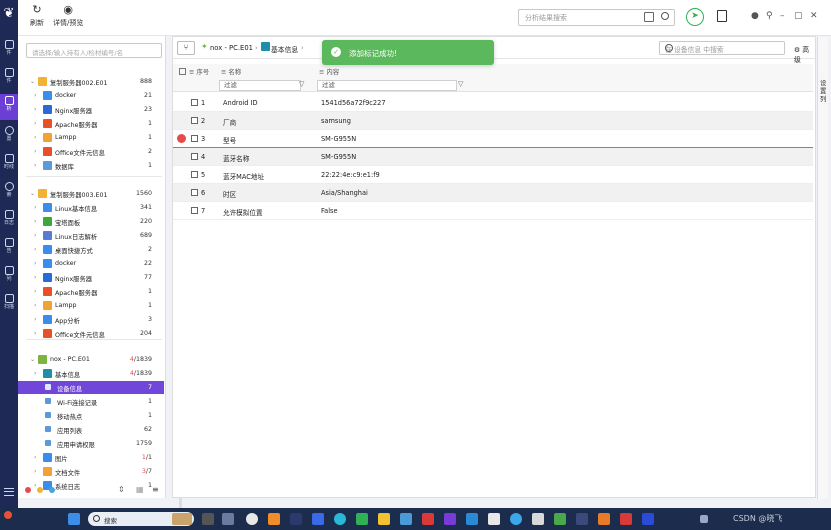 Image resolution: width=831 pixels, height=530 pixels. What do you see at coordinates (722, 16) in the screenshot?
I see `export-doc-button` at bounding box center [722, 16].